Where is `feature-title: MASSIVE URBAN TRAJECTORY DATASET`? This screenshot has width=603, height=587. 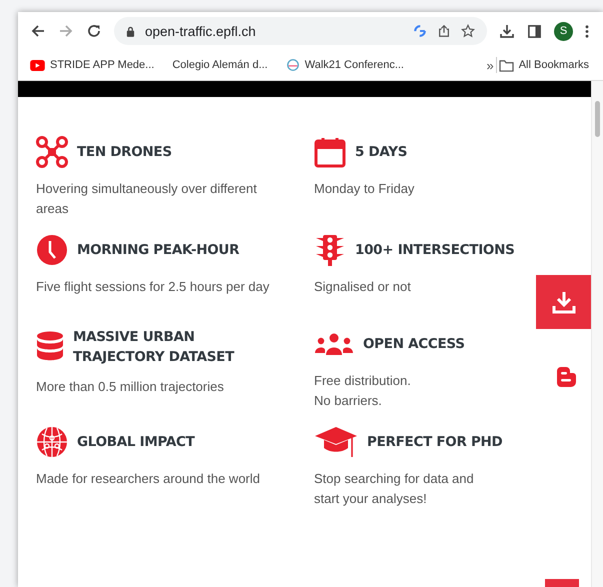
feature-title: MASSIVE URBAN TRAJECTORY DATASET is located at coordinates (154, 347).